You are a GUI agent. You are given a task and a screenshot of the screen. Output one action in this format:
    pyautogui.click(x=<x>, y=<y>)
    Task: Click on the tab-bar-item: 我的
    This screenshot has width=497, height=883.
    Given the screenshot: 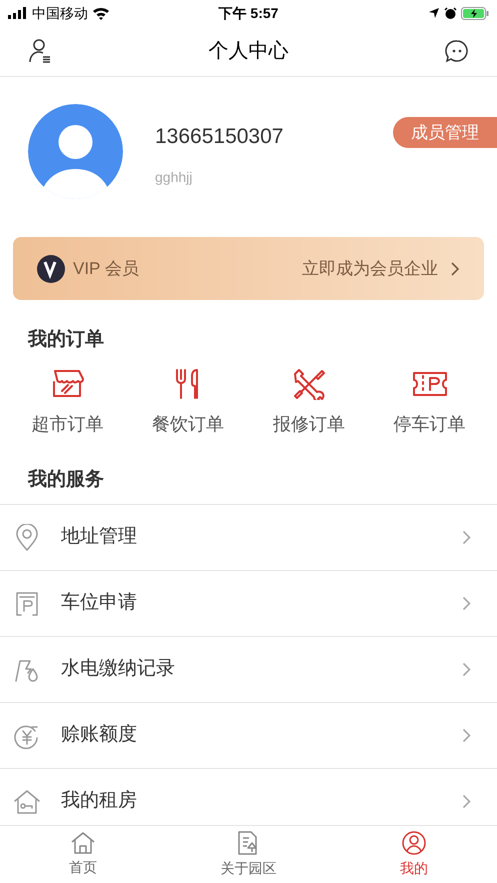 What is the action you would take?
    pyautogui.click(x=414, y=854)
    